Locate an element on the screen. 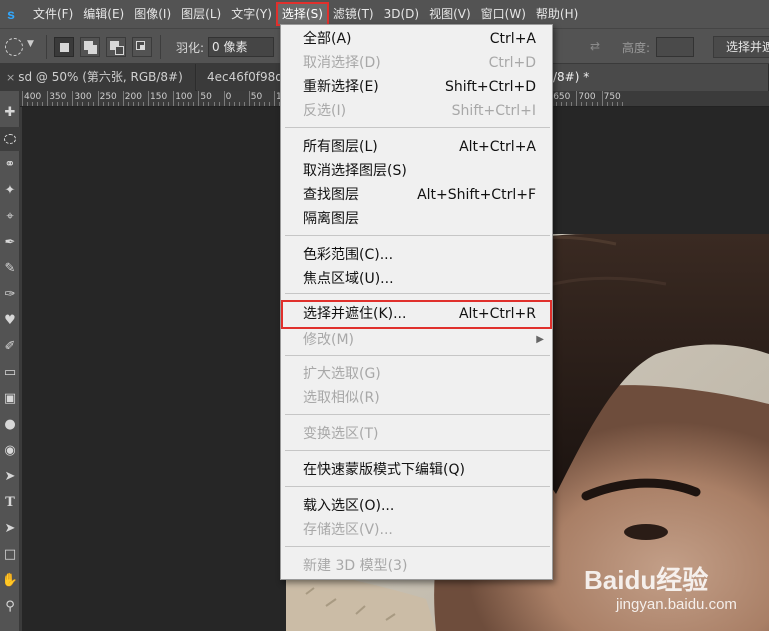  menu-filter: 滤镜(T) is located at coordinates (353, 14).